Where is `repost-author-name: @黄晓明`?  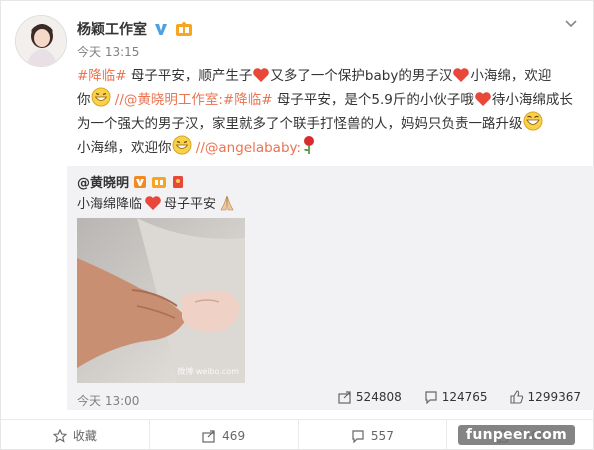
repost-author-name: @黄晓明 is located at coordinates (103, 181).